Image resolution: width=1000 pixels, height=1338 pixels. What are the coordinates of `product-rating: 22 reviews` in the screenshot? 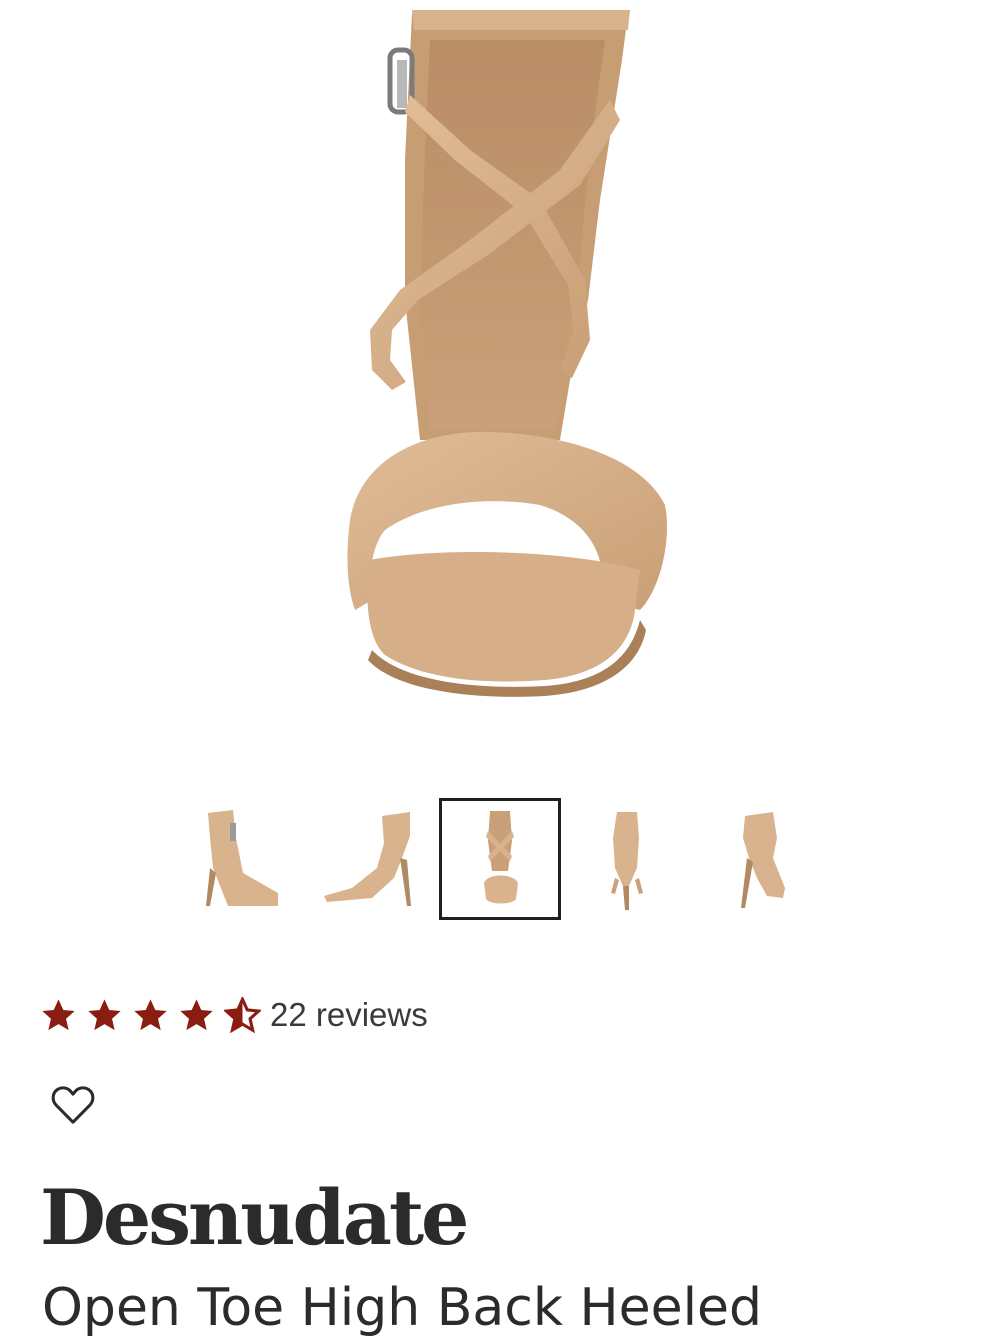 It's located at (234, 1015).